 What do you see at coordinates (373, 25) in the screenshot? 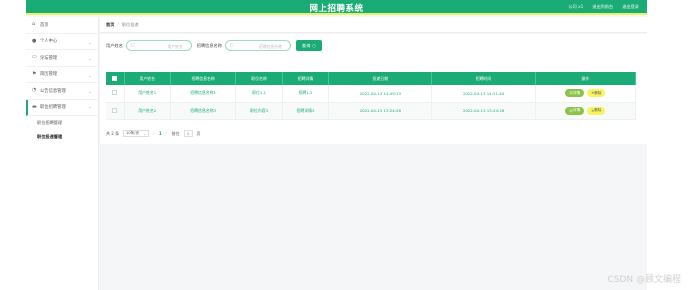
I see `breadcrumb: 首页 / 职位投递` at bounding box center [373, 25].